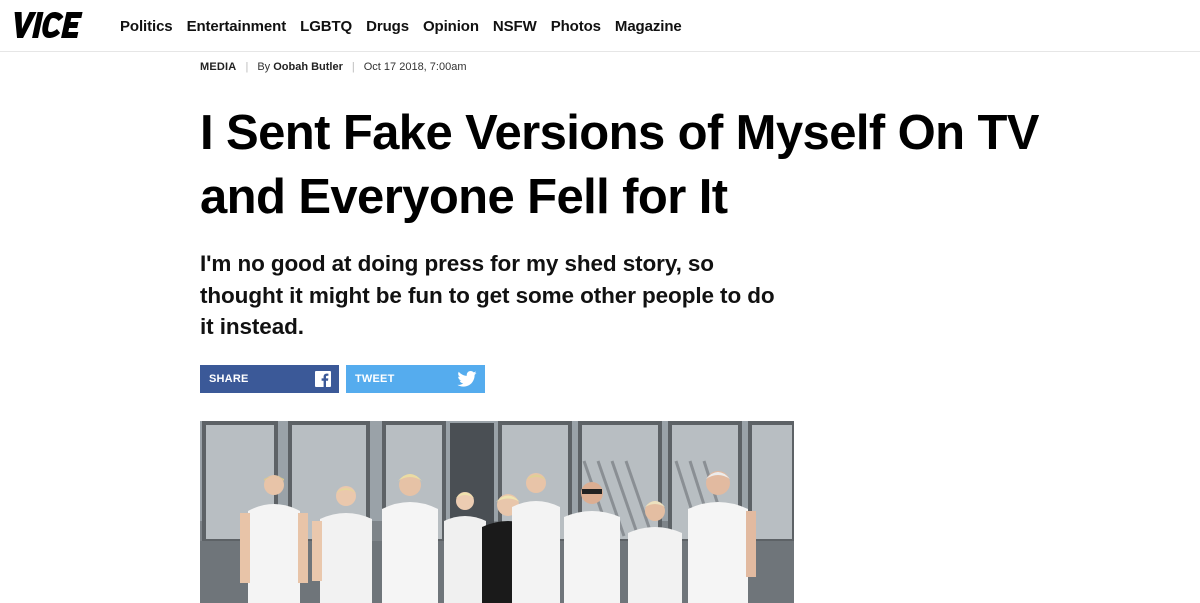 Image resolution: width=1200 pixels, height=603 pixels. What do you see at coordinates (576, 26) in the screenshot?
I see `nav-photos: Photos` at bounding box center [576, 26].